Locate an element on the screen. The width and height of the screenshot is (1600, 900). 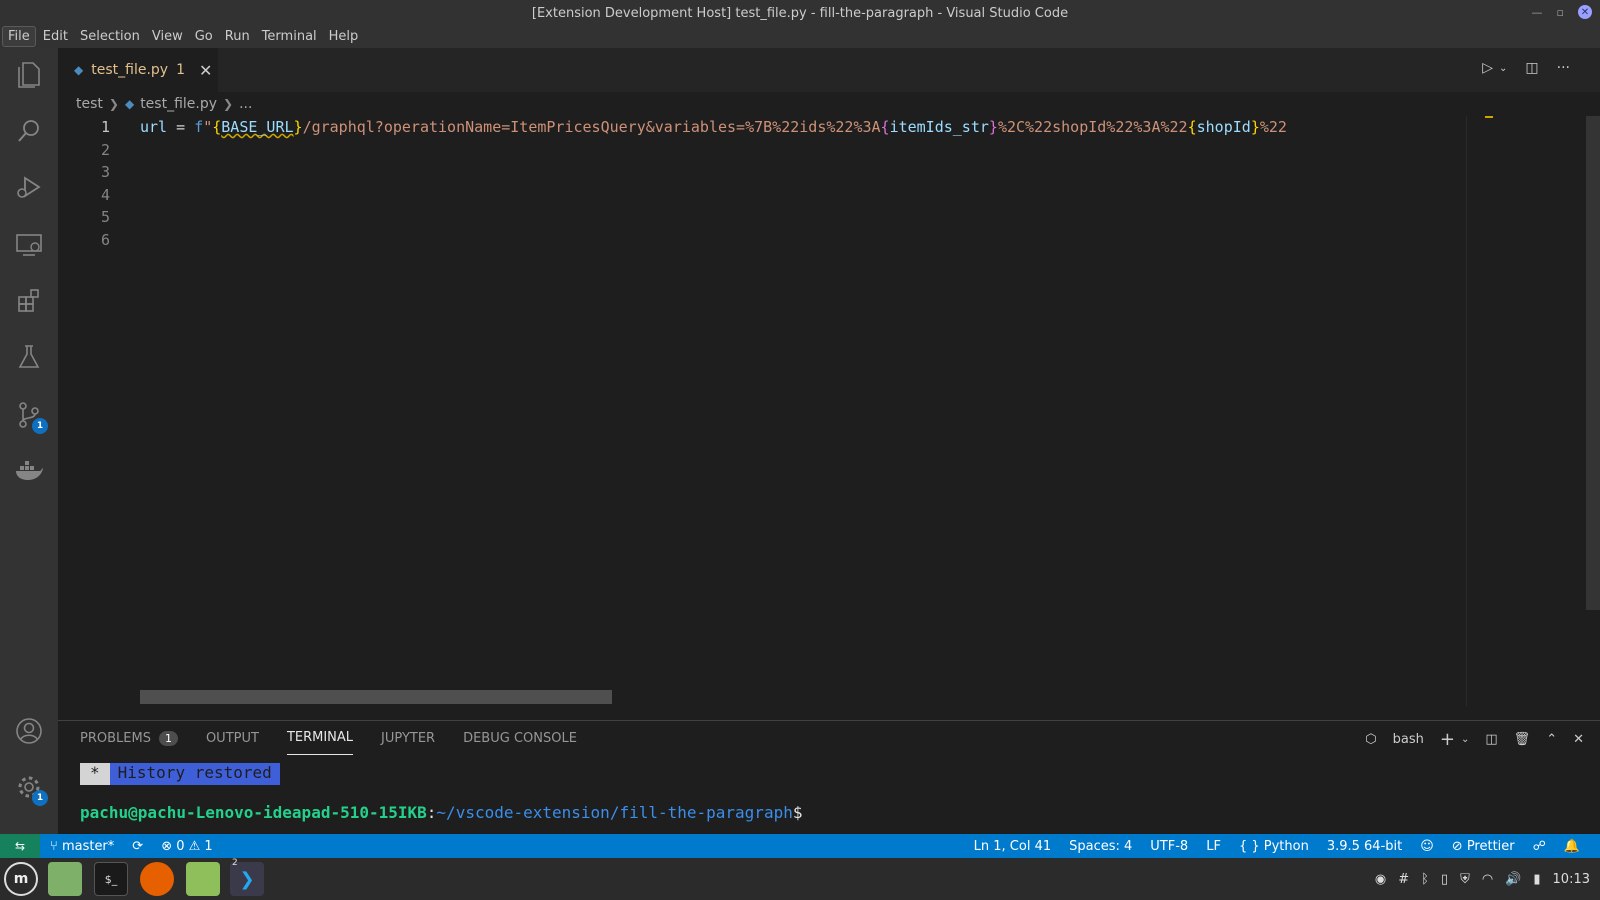
cursor-position: Ln 1, Col 41 is located at coordinates (1012, 846).